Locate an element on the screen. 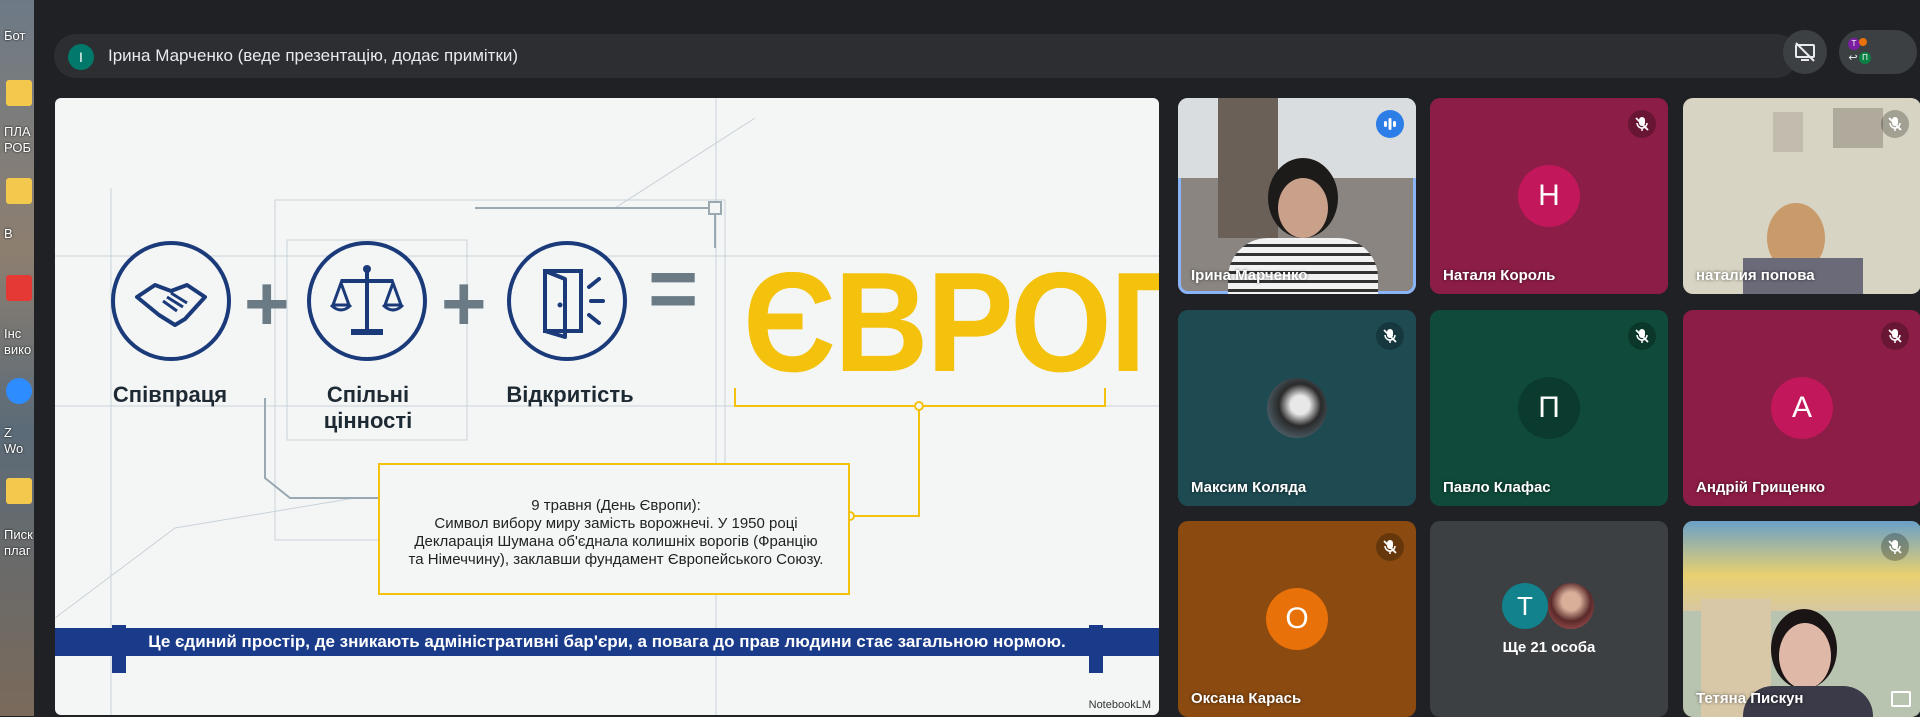  participant-name: Тетяна Пискун is located at coordinates (1750, 698).